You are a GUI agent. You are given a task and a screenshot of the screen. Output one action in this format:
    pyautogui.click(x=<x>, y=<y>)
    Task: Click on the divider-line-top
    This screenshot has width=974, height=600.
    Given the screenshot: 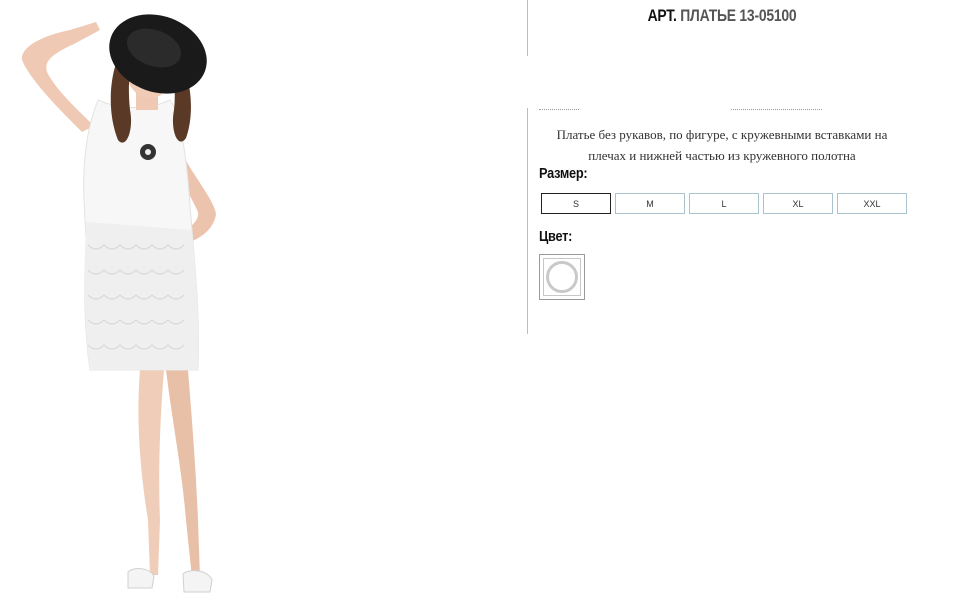 What is the action you would take?
    pyautogui.click(x=527, y=28)
    